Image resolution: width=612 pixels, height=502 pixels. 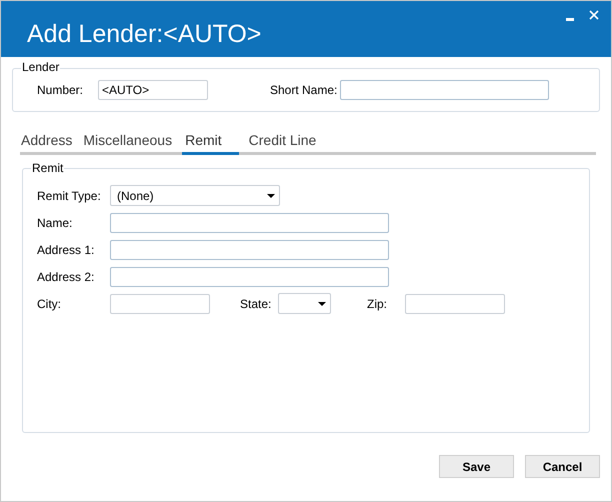 I want to click on group-label: Lender, so click(x=40, y=67).